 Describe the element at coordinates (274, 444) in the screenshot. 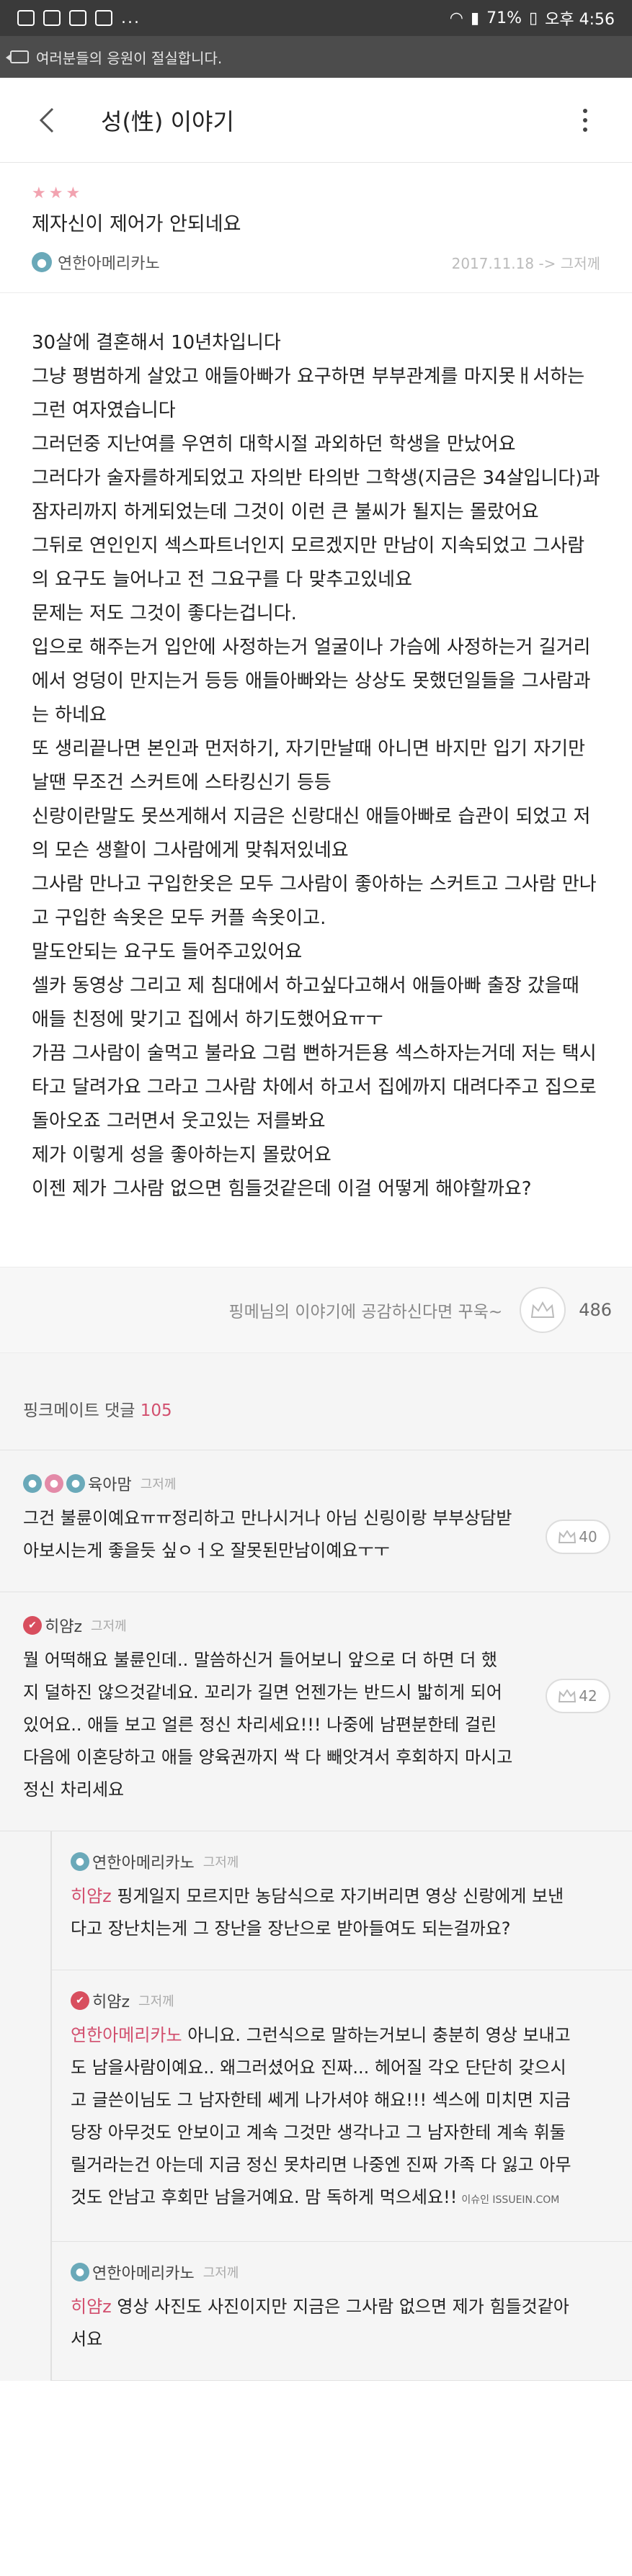

I see `post-paragraph: 그러던중 지난여를 우연히 대학시절 과외하던 학생을 만났어요` at that location.